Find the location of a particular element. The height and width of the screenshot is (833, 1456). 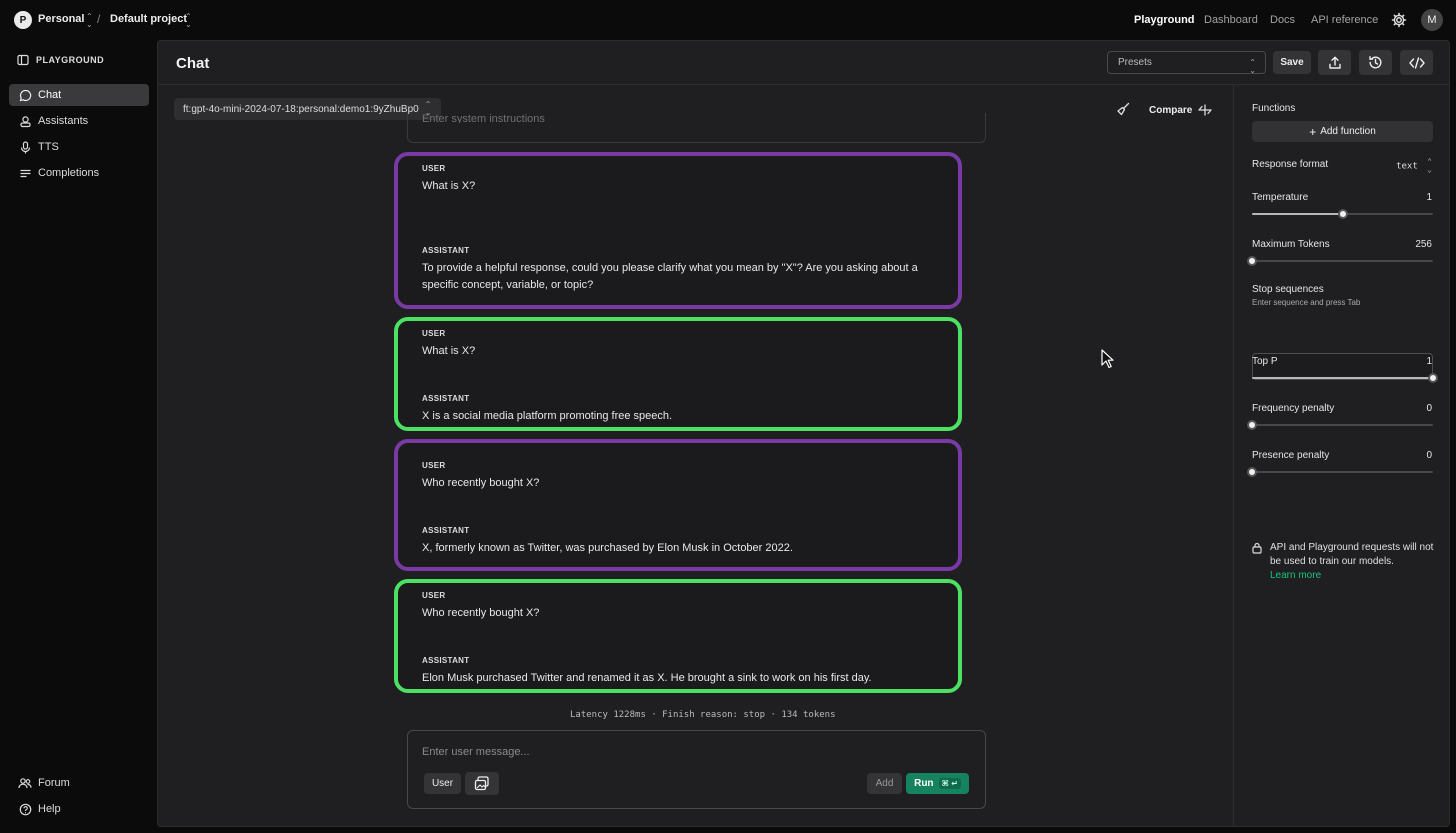

sidebar-item-label: Forum is located at coordinates (54, 783).